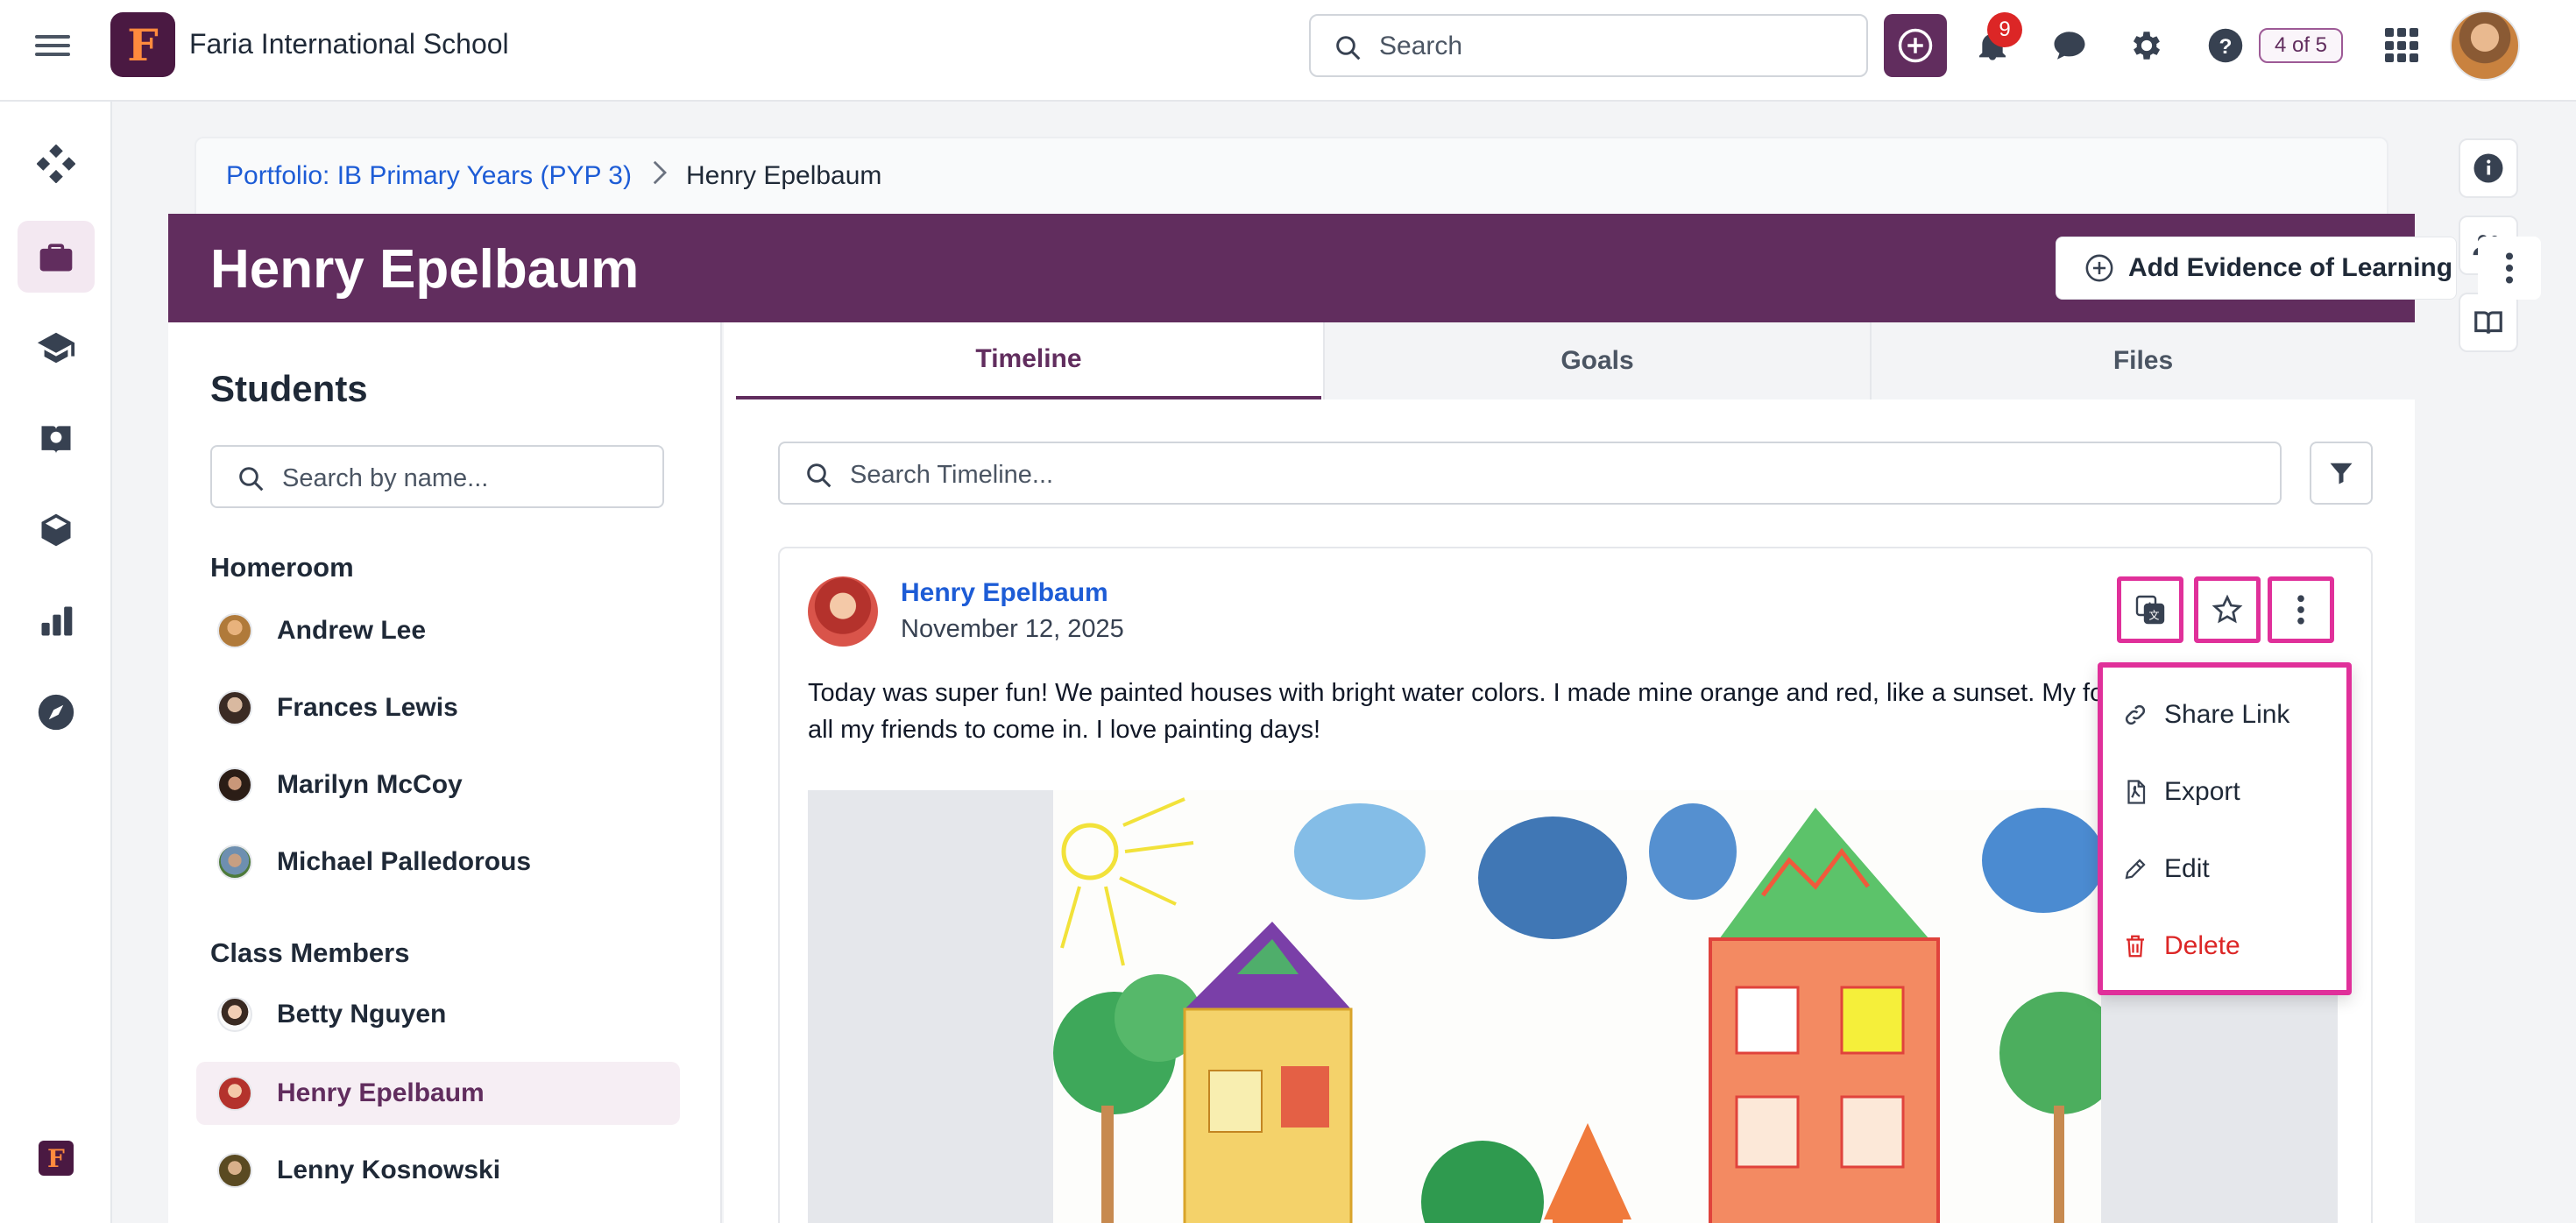  What do you see at coordinates (2136, 792) in the screenshot?
I see `pdf-icon` at bounding box center [2136, 792].